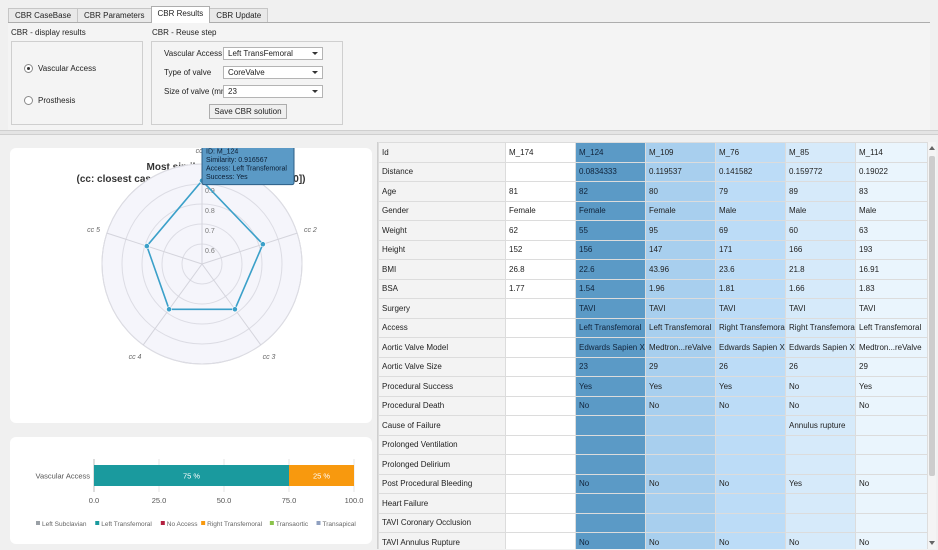 This screenshot has width=938, height=550. I want to click on table-cell: M_109, so click(680, 152).